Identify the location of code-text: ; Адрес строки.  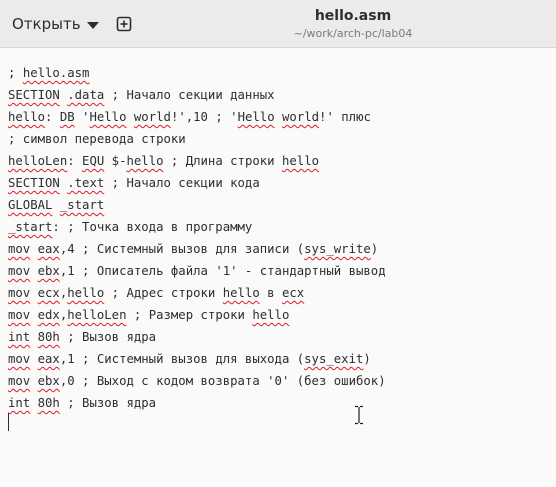
(163, 293).